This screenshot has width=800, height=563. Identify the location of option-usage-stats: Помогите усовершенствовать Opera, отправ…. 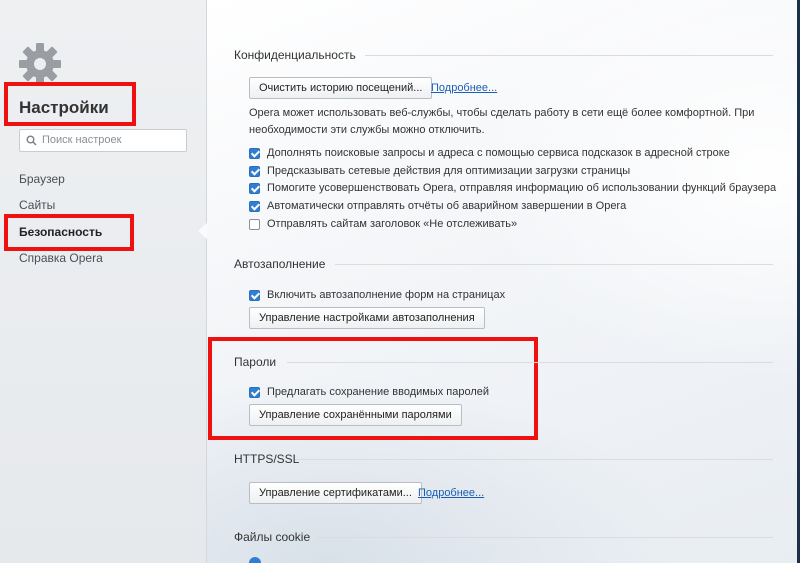
(512, 188).